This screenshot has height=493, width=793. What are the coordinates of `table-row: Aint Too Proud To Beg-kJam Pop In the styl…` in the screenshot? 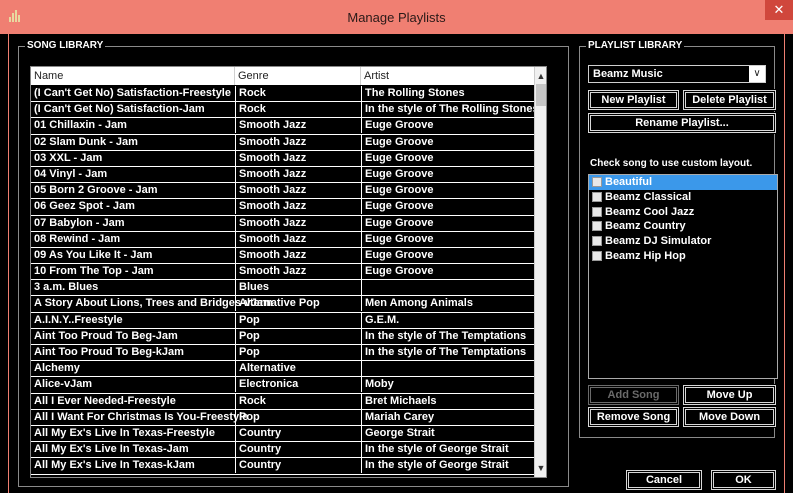 It's located at (283, 353).